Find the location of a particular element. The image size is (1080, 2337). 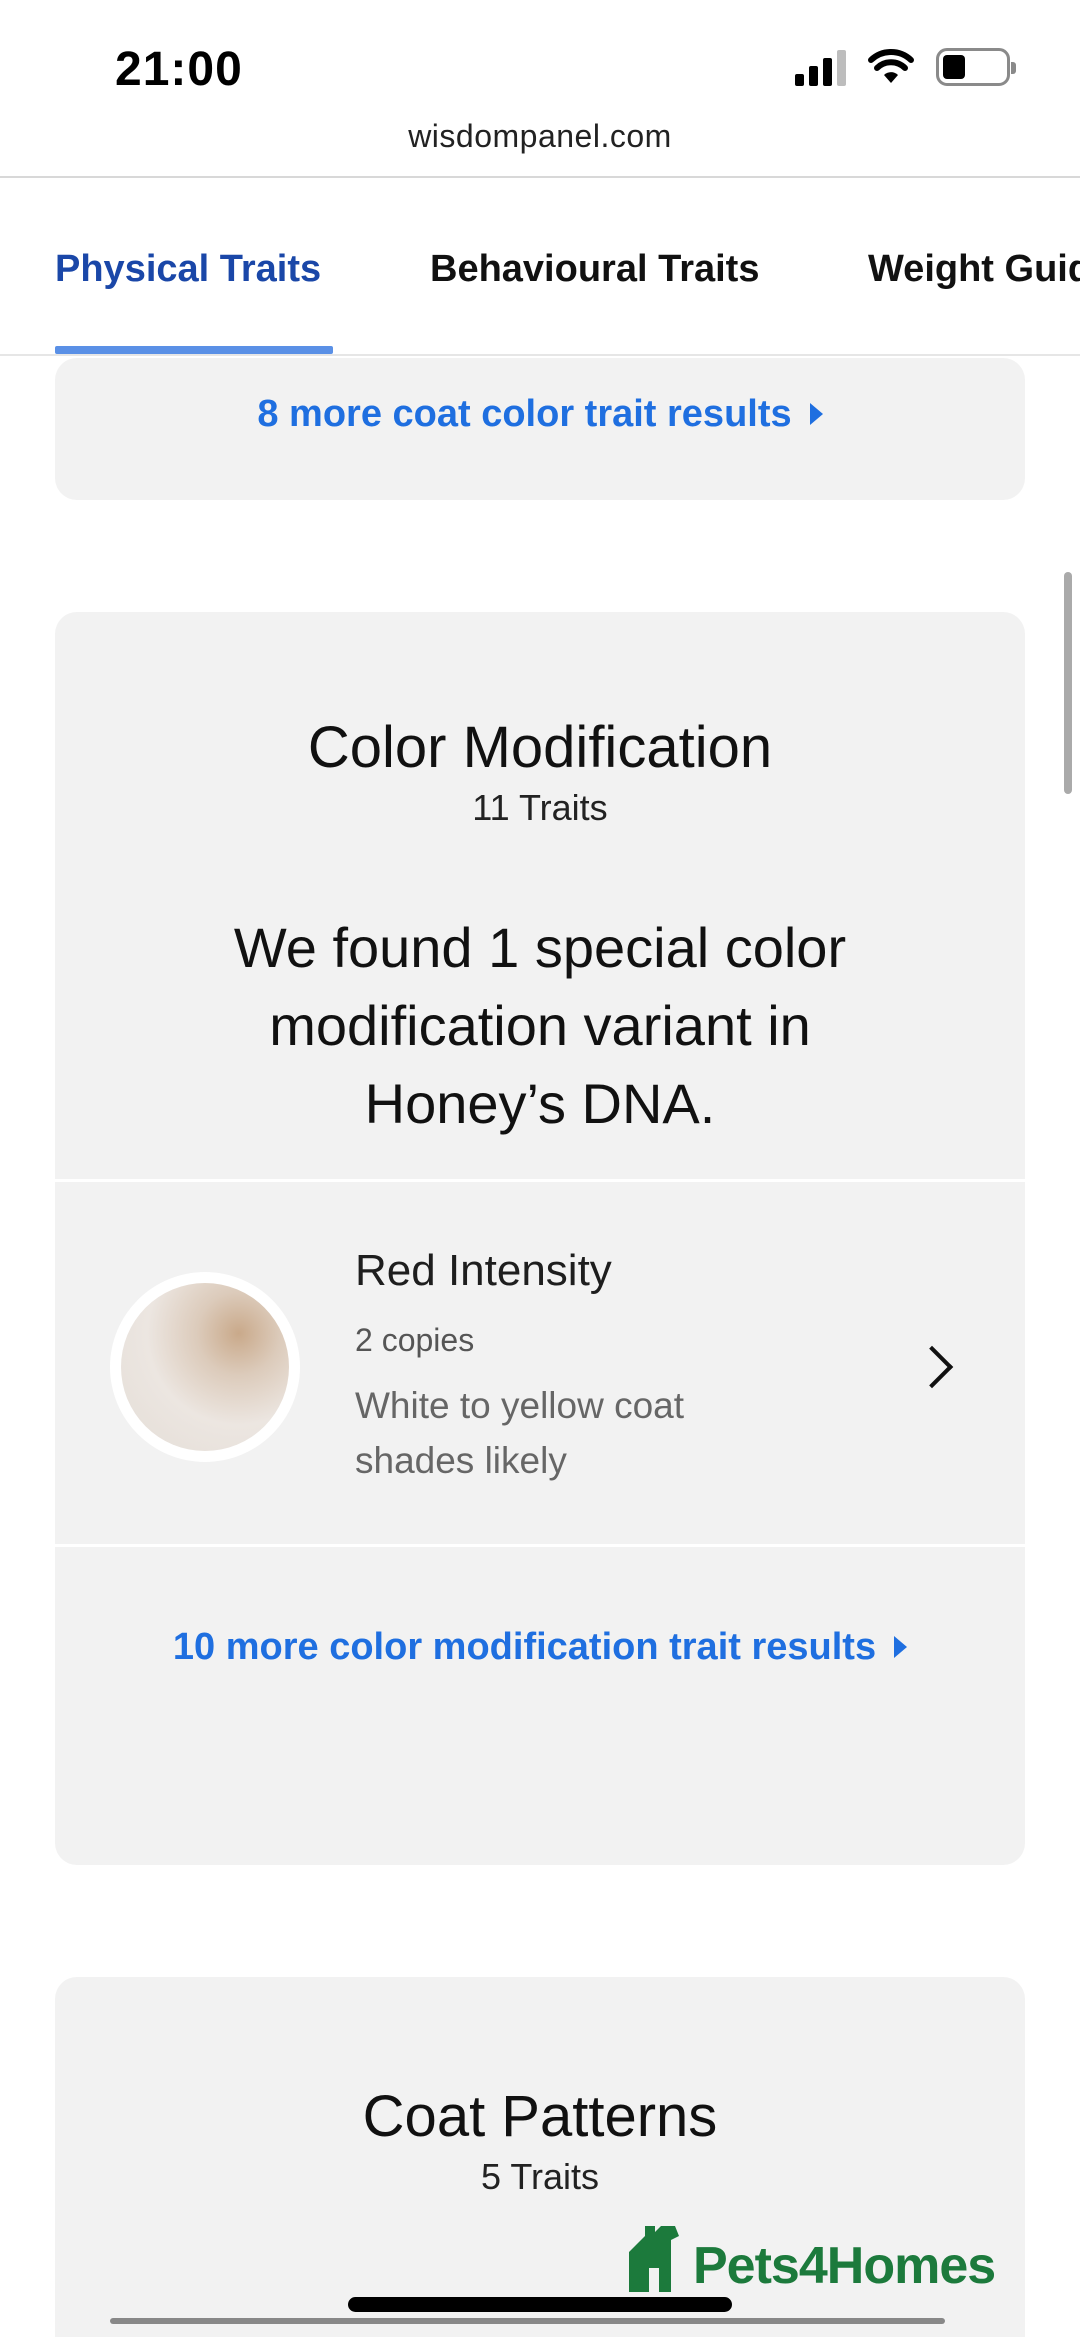

pets4homes-logo-text: Pets4Homes is located at coordinates (844, 2266).